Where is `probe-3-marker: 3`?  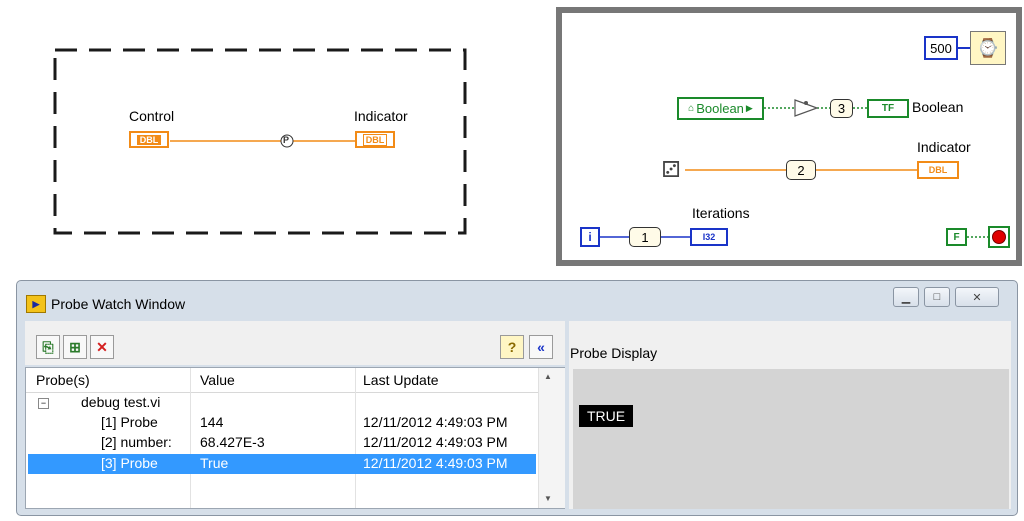 probe-3-marker: 3 is located at coordinates (841, 108).